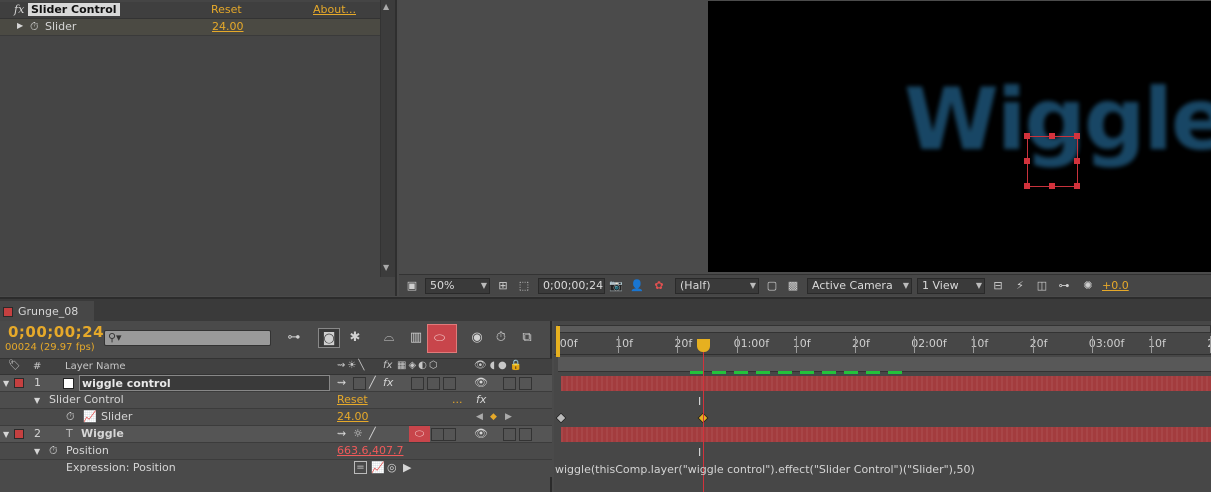  What do you see at coordinates (386, 267) in the screenshot?
I see `scroll-down-icon: ▼` at bounding box center [386, 267].